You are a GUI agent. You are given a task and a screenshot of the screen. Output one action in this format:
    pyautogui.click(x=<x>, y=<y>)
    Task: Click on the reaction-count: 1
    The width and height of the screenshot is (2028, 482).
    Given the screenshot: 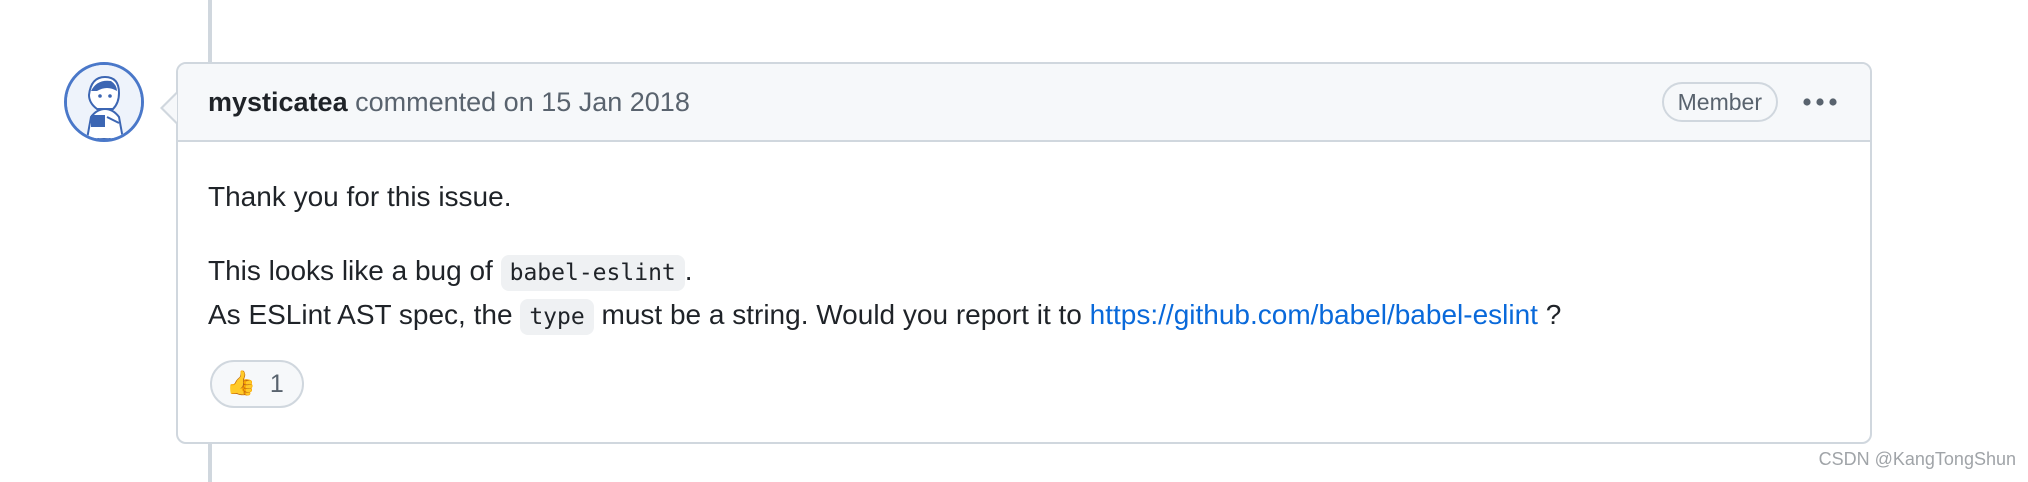 What is the action you would take?
    pyautogui.click(x=276, y=383)
    